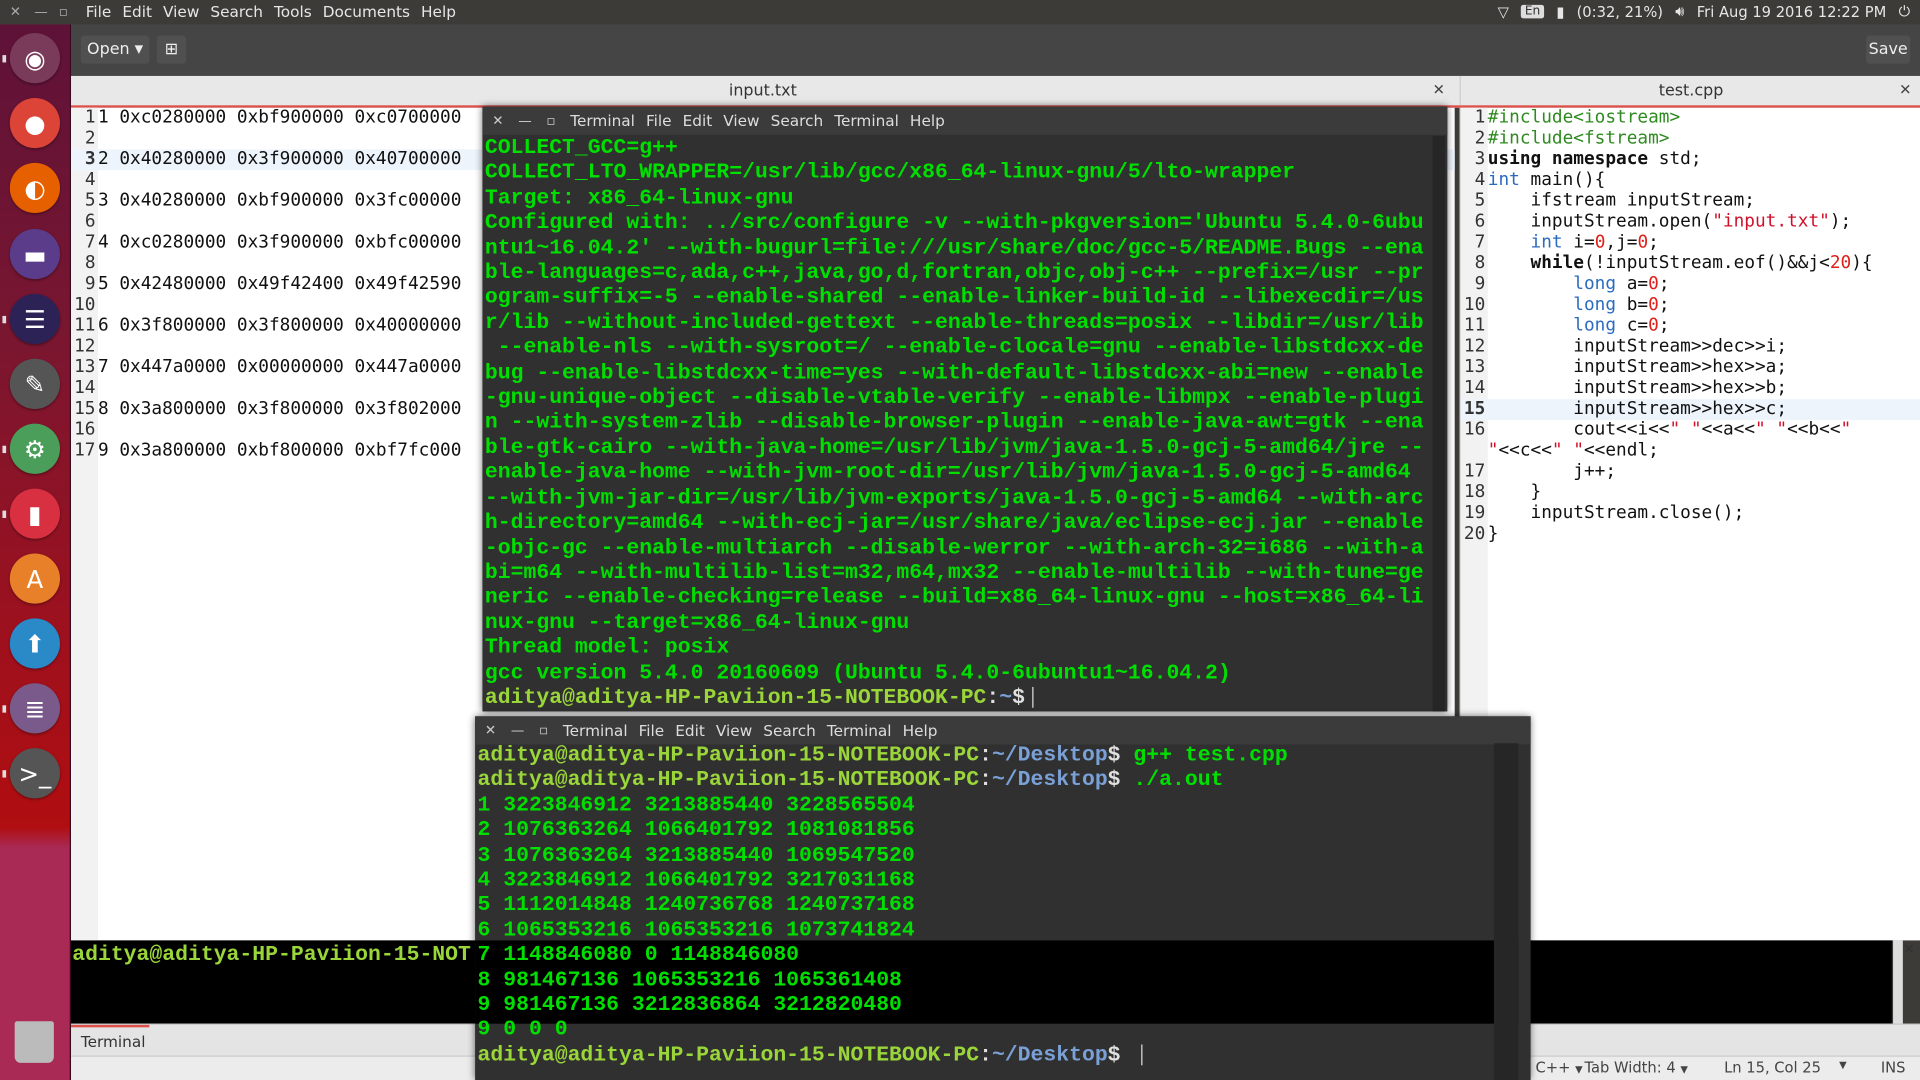 The height and width of the screenshot is (1080, 1920). What do you see at coordinates (181, 11) in the screenshot?
I see `menu-view: View` at bounding box center [181, 11].